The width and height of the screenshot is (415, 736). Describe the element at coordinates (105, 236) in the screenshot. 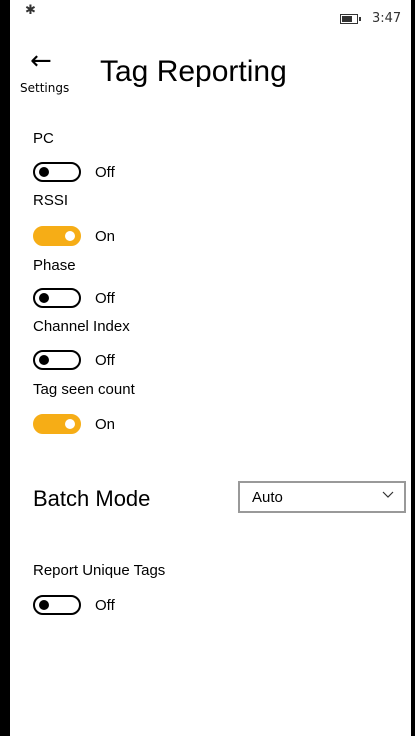

I see `toggle-state-rssi: On` at that location.